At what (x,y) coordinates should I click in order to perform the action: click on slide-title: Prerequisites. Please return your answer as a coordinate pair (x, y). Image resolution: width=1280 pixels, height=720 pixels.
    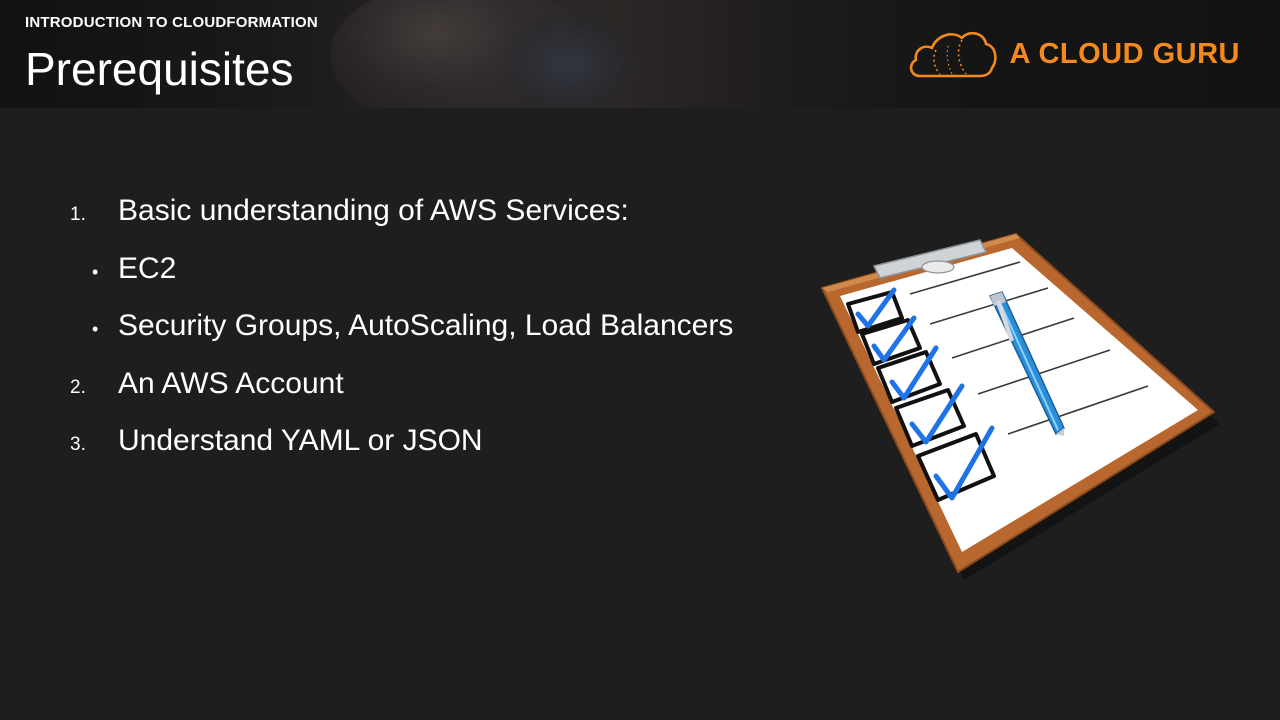
    Looking at the image, I should click on (159, 69).